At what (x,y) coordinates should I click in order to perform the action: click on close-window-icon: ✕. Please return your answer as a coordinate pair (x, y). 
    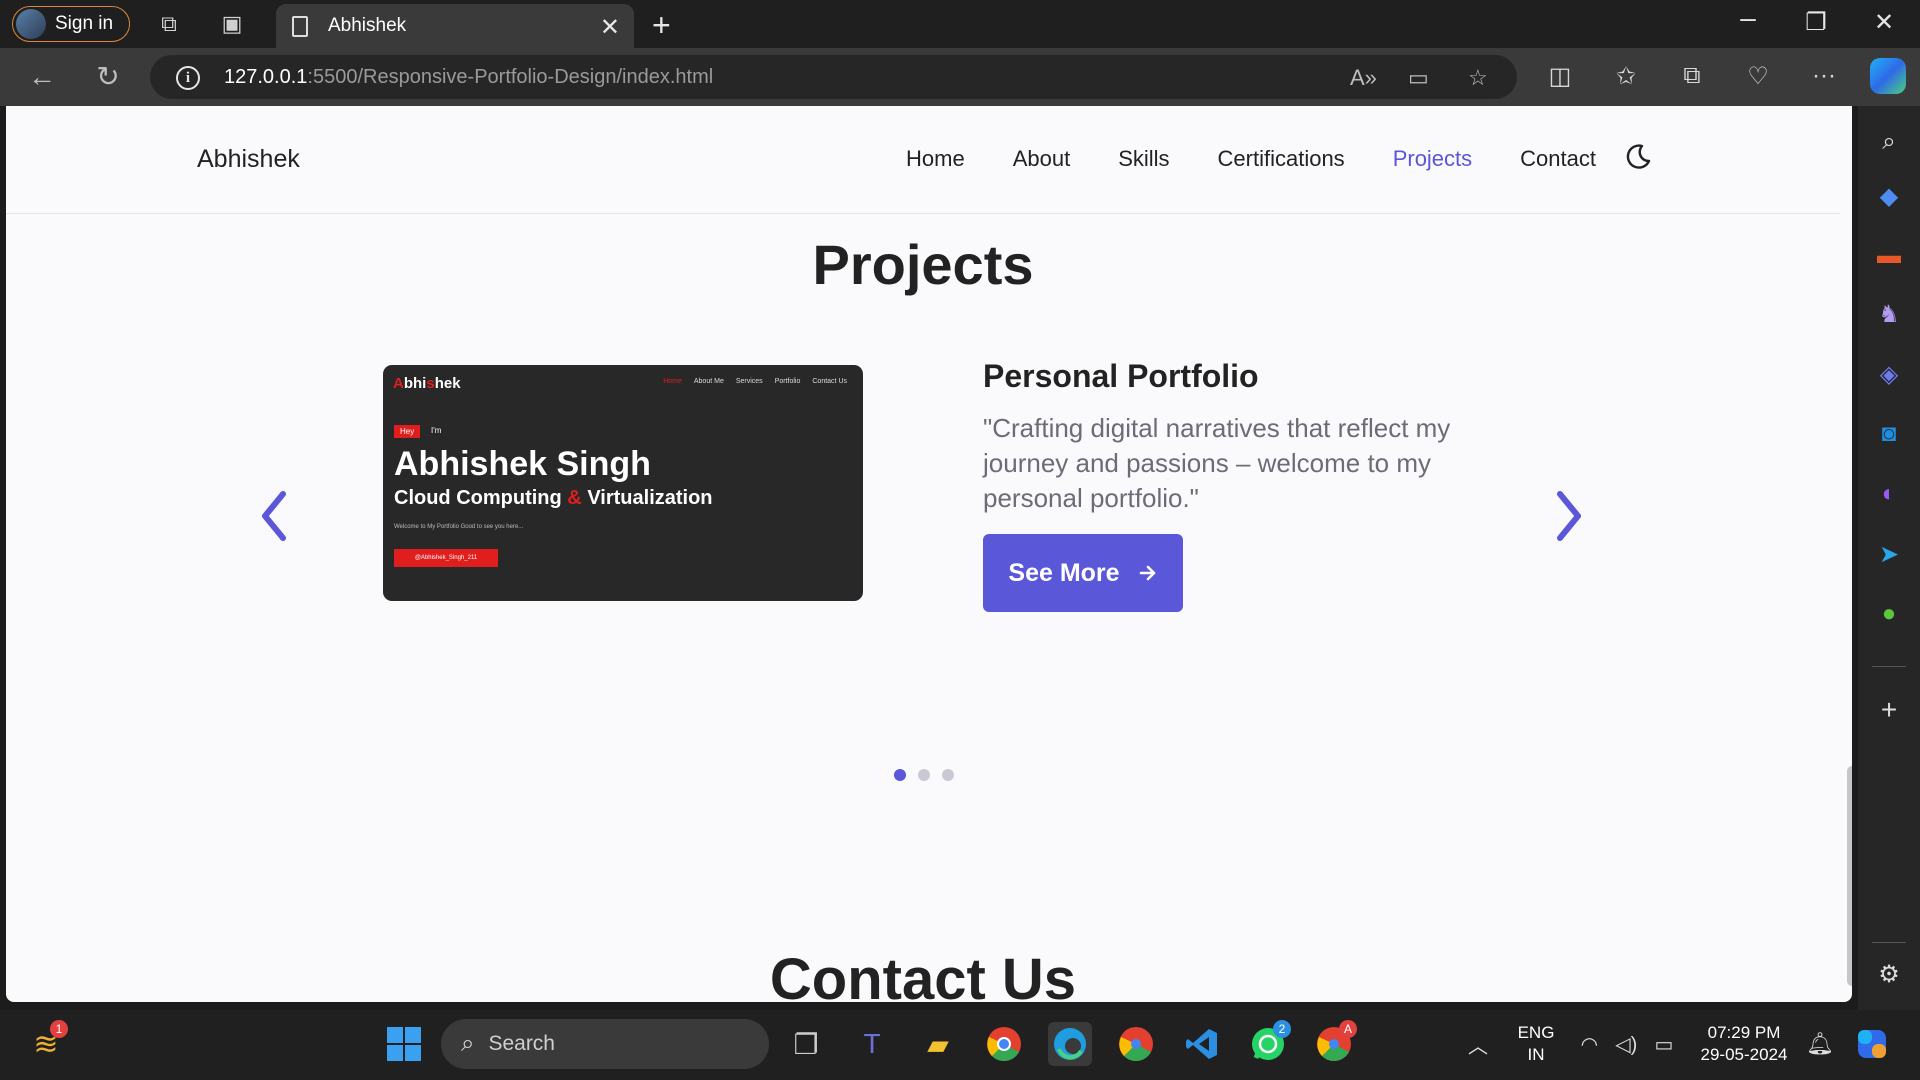
    Looking at the image, I should click on (1884, 22).